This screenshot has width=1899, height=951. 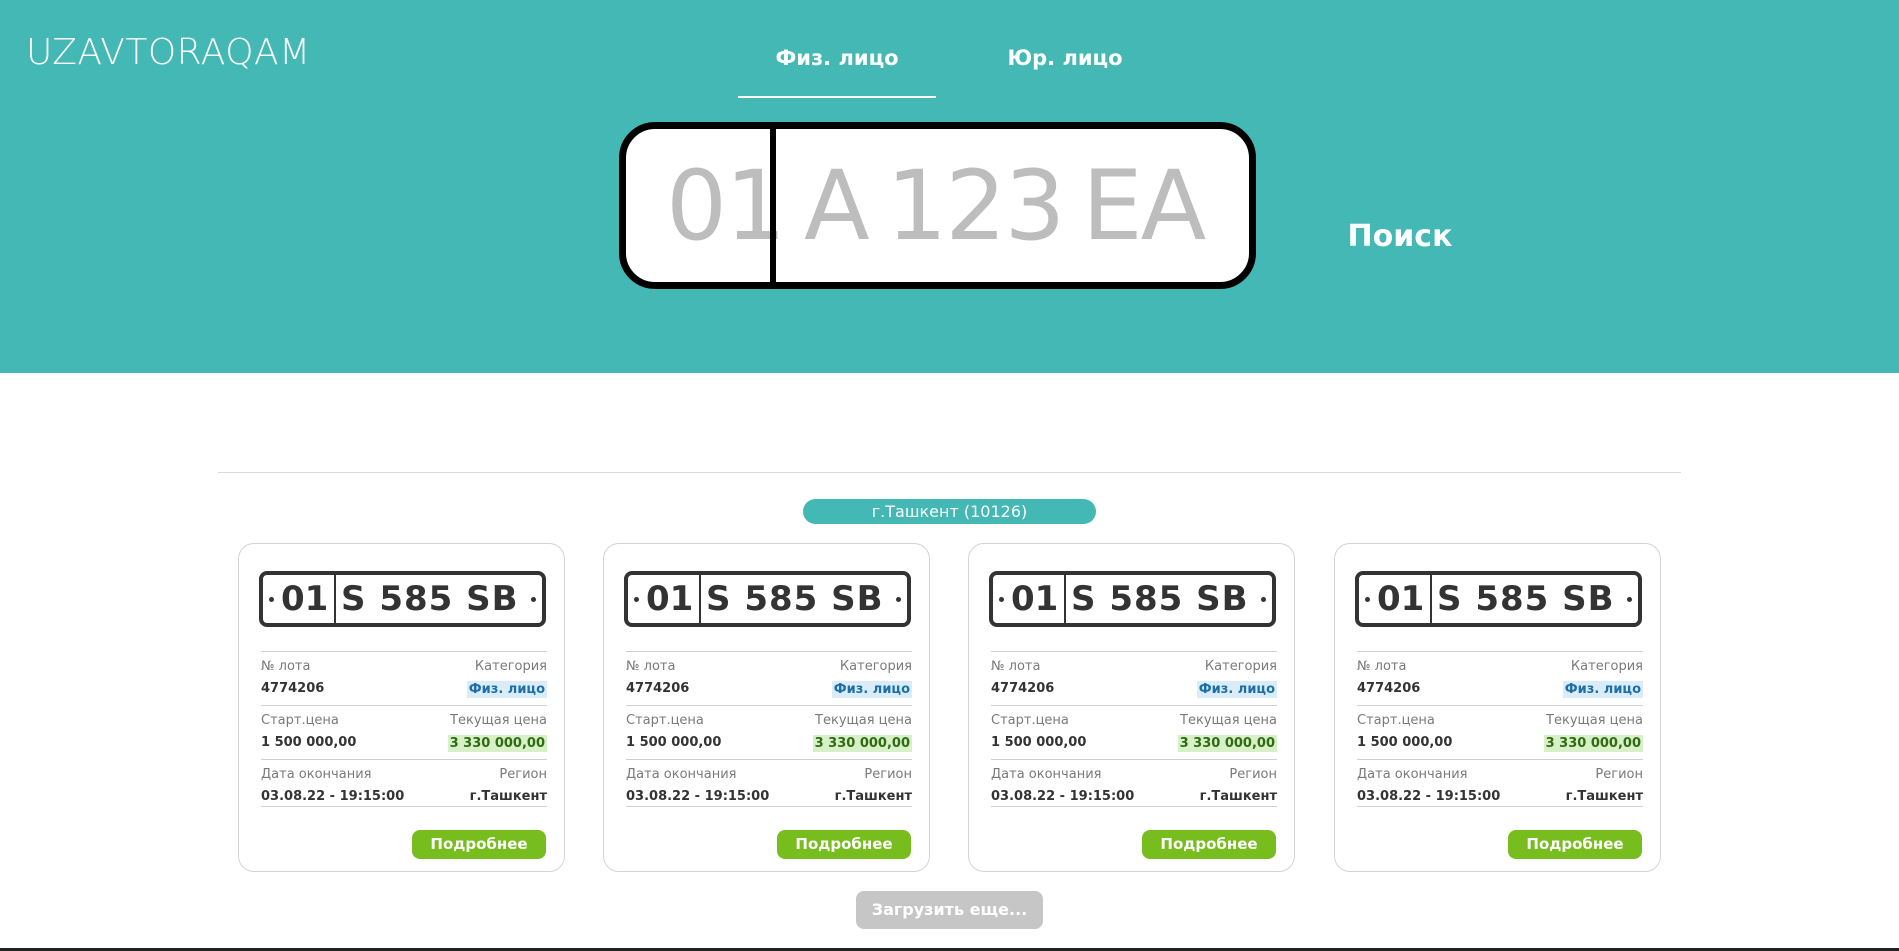 I want to click on tab-individual: Физ. лицо, so click(x=837, y=58).